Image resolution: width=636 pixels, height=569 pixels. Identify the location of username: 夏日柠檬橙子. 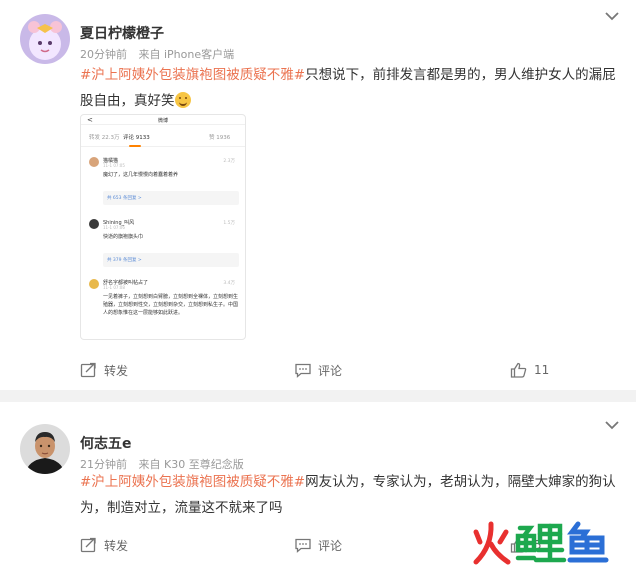
(122, 33).